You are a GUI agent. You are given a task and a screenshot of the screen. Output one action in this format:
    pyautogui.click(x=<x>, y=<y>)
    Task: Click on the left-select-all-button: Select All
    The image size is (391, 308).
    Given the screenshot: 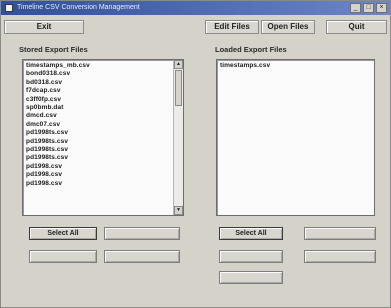 What is the action you would take?
    pyautogui.click(x=63, y=233)
    